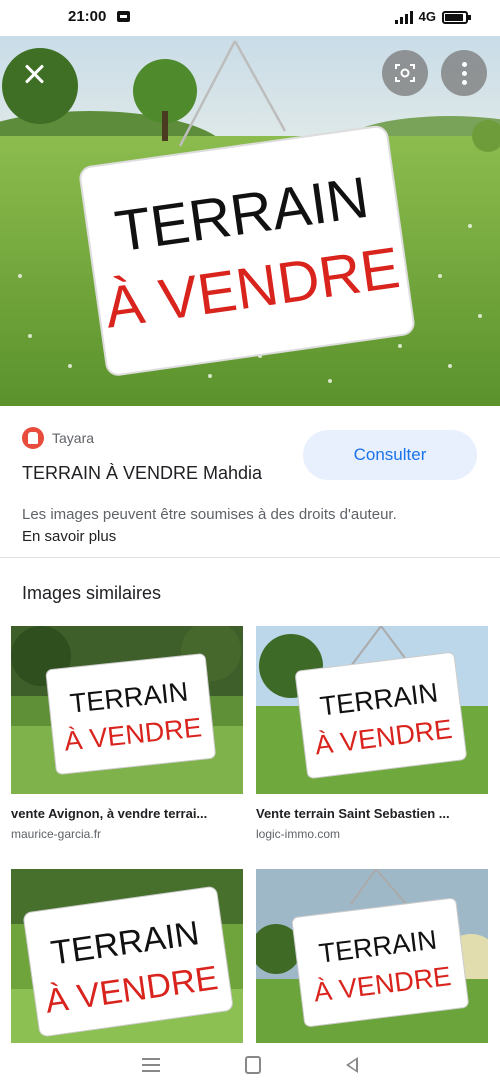  I want to click on sim-icon, so click(123, 16).